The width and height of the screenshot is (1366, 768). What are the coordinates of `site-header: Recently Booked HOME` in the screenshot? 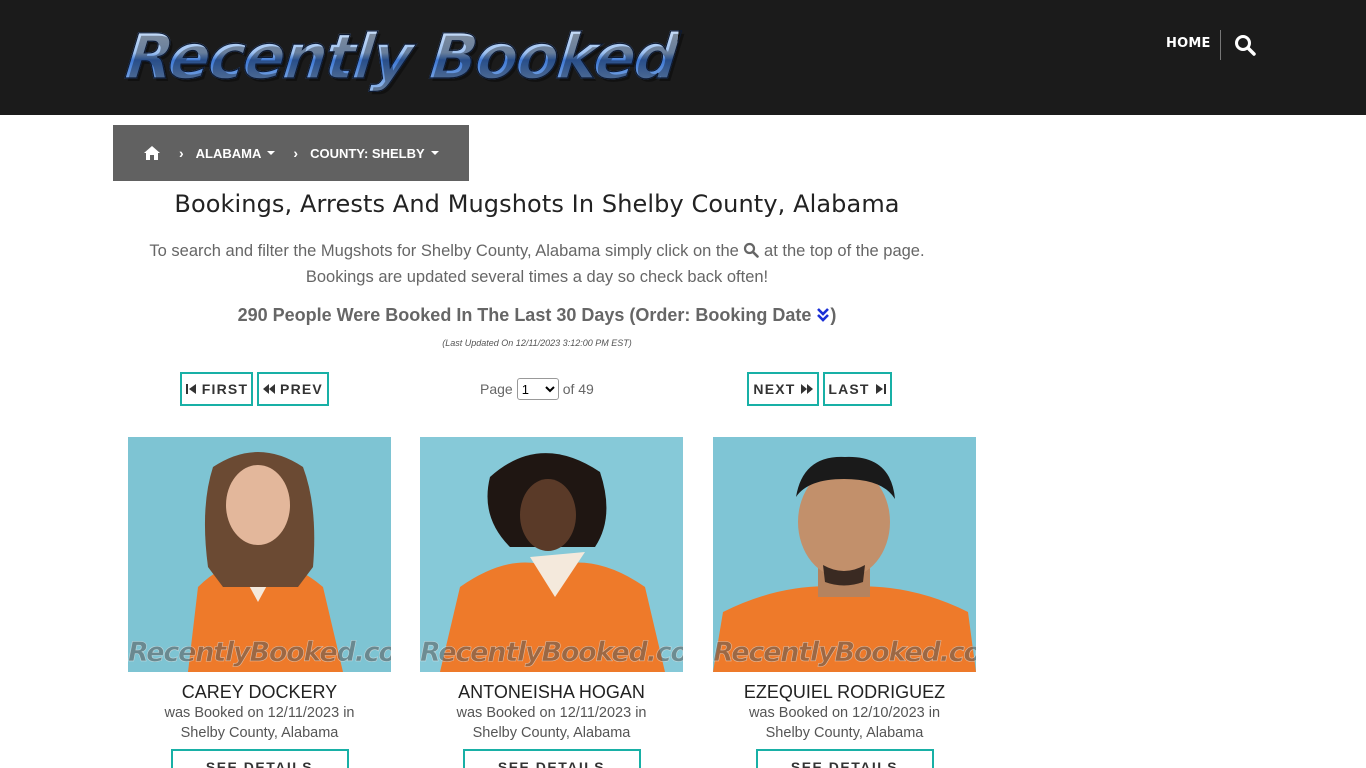 It's located at (683, 57).